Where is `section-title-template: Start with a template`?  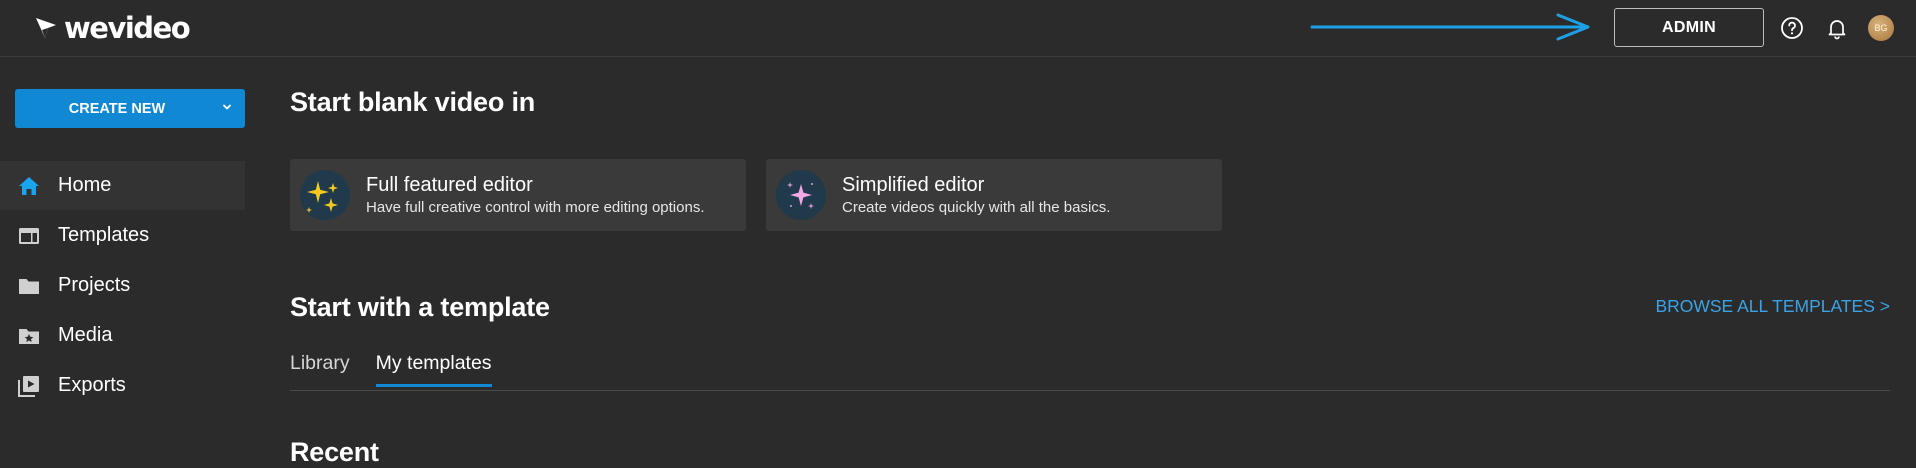
section-title-template: Start with a template is located at coordinates (420, 307).